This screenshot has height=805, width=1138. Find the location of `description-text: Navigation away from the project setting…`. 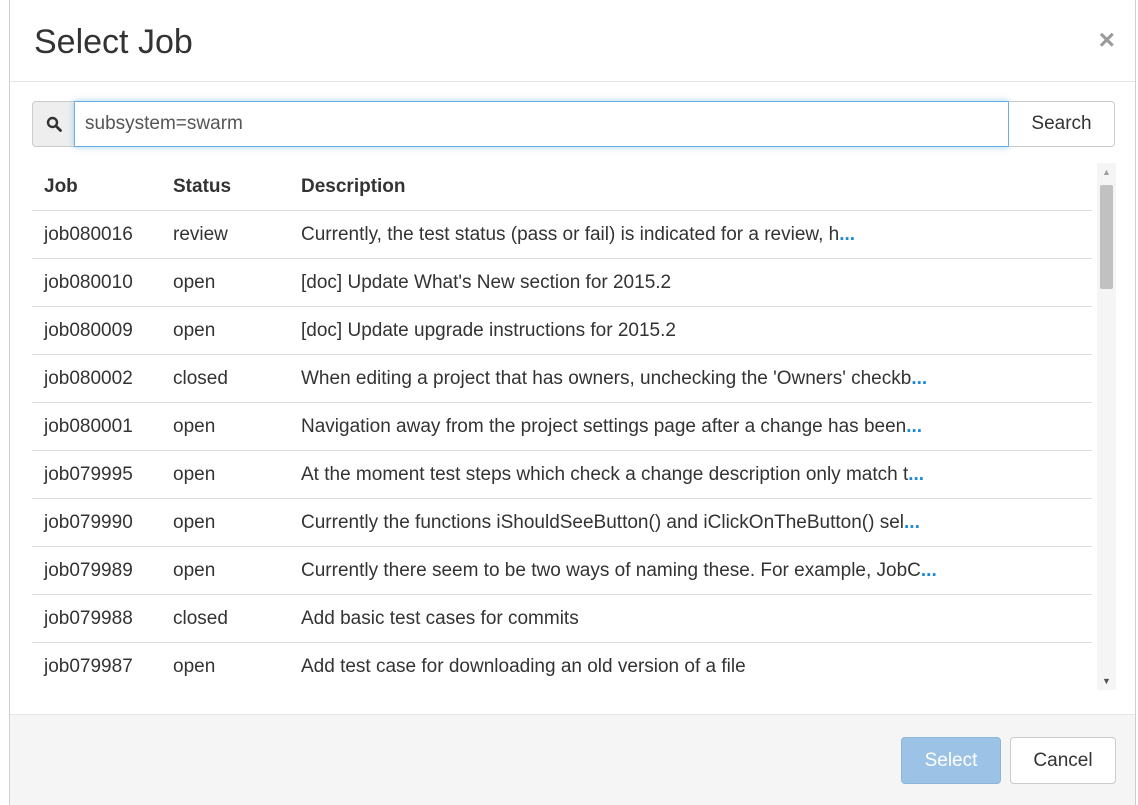

description-text: Navigation away from the project setting… is located at coordinates (604, 426).